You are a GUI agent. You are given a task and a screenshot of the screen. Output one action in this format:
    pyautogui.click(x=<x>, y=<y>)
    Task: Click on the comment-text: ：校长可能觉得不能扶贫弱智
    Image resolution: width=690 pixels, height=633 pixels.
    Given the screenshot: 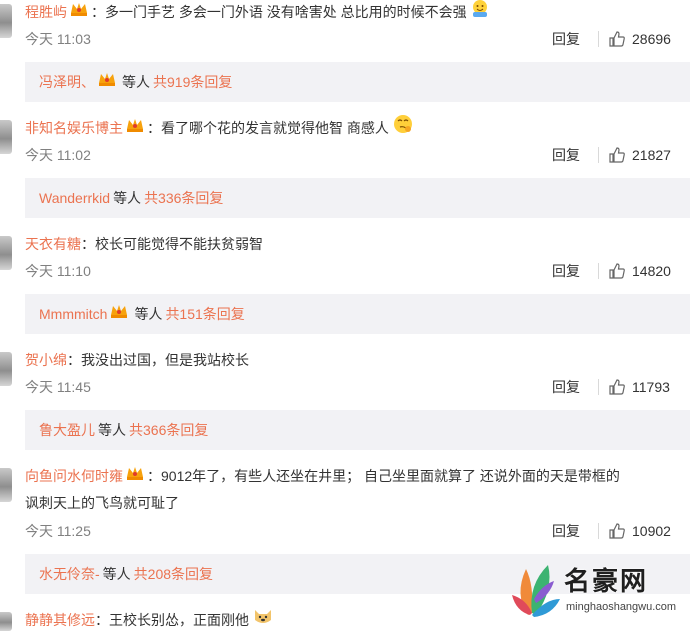 What is the action you would take?
    pyautogui.click(x=172, y=244)
    